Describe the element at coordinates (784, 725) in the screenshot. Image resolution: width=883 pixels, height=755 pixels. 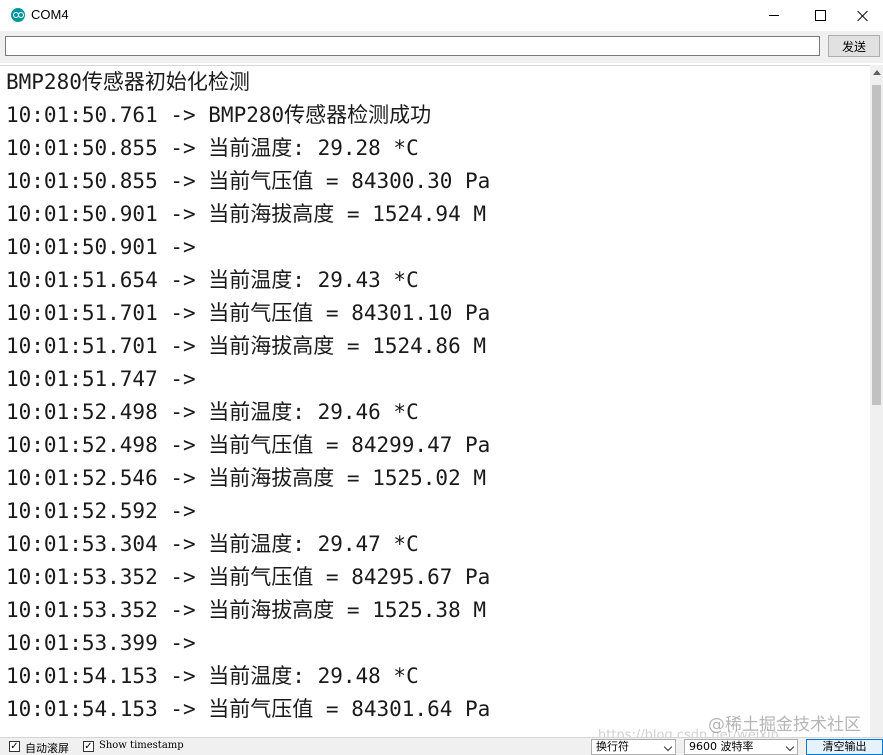
I see `watermark: @稀土掘金技术社区` at that location.